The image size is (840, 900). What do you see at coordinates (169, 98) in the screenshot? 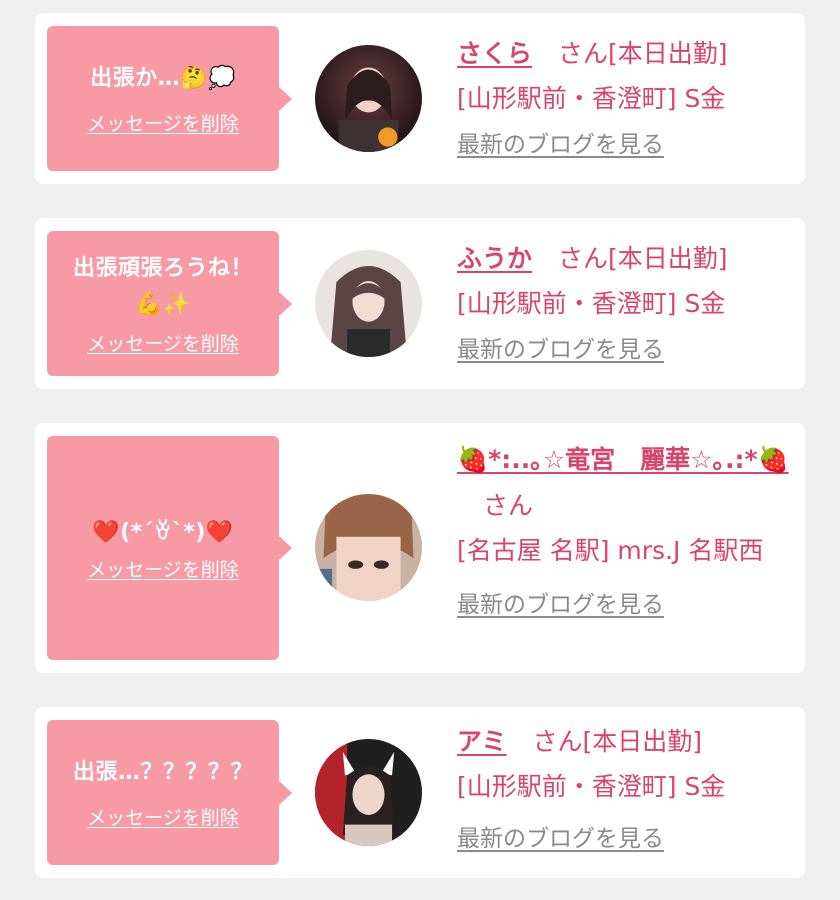
I see `message-bubble: 出張か…🤔💭 メッセージを削除` at bounding box center [169, 98].